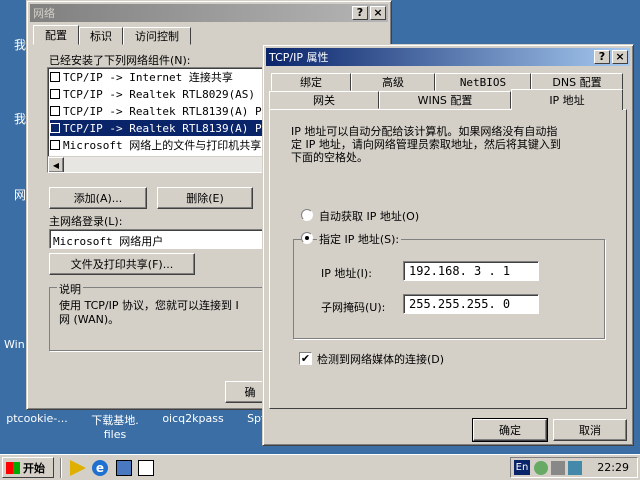 The width and height of the screenshot is (640, 480). I want to click on tab-advanced: 高级, so click(393, 82).